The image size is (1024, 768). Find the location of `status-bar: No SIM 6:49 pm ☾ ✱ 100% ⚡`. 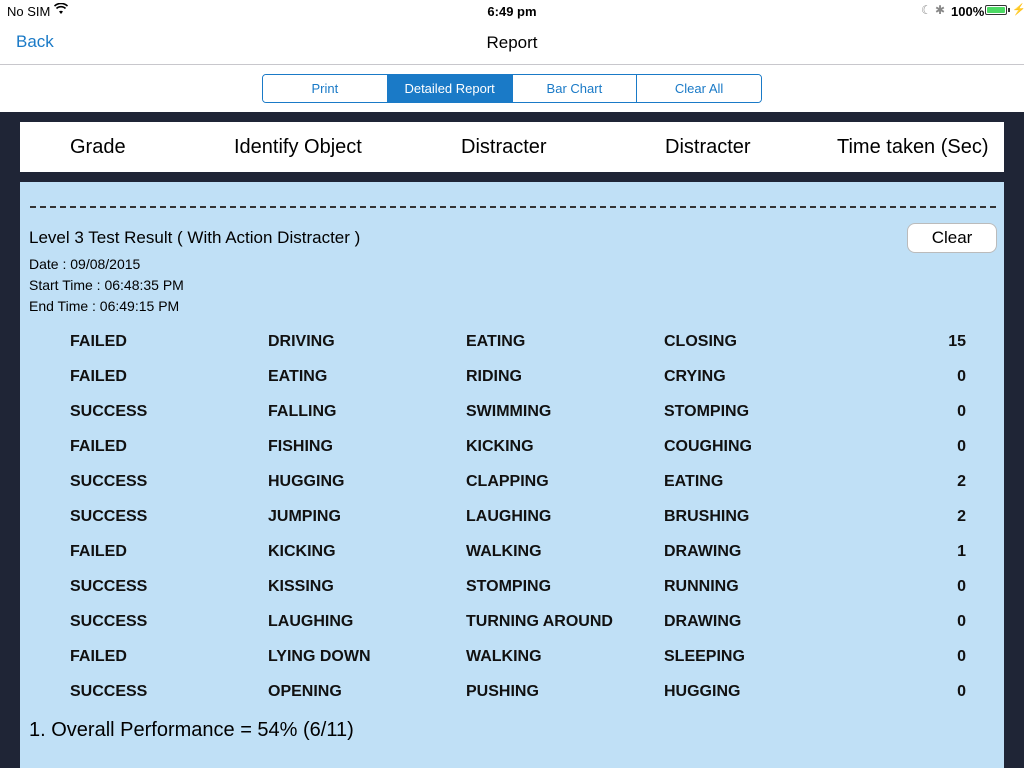

status-bar: No SIM 6:49 pm ☾ ✱ 100% ⚡ is located at coordinates (512, 11).